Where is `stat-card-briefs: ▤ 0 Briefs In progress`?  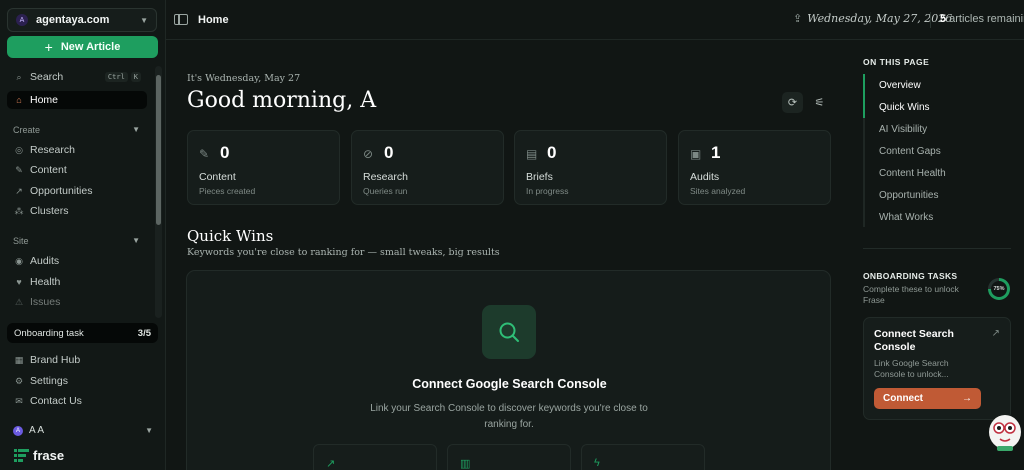 stat-card-briefs: ▤ 0 Briefs In progress is located at coordinates (590, 167).